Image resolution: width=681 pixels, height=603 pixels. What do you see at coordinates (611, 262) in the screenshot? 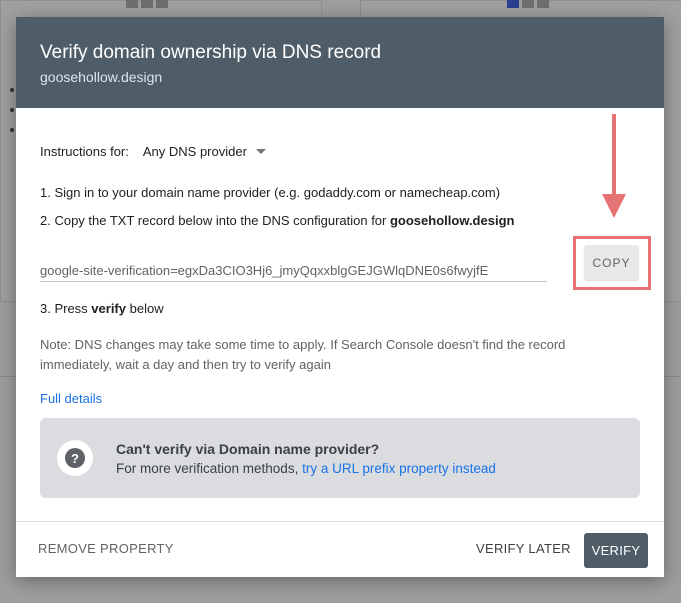
I see `copy-button: COPY` at bounding box center [611, 262].